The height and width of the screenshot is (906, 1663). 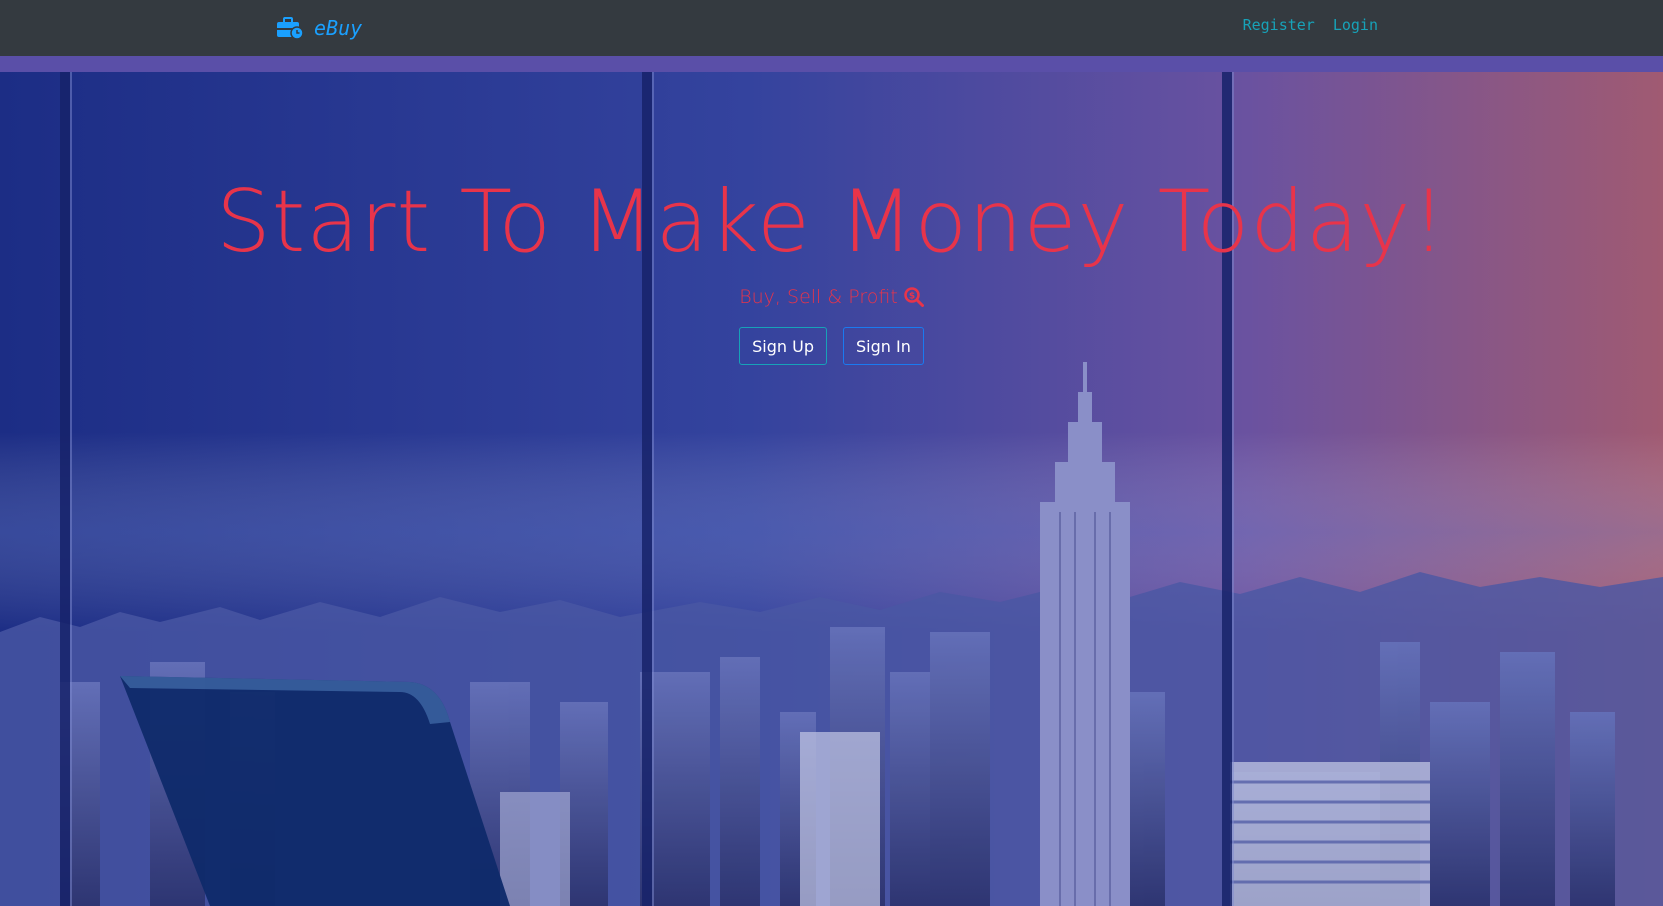 What do you see at coordinates (831, 222) in the screenshot?
I see `hero-title: Start To Make Money Today!` at bounding box center [831, 222].